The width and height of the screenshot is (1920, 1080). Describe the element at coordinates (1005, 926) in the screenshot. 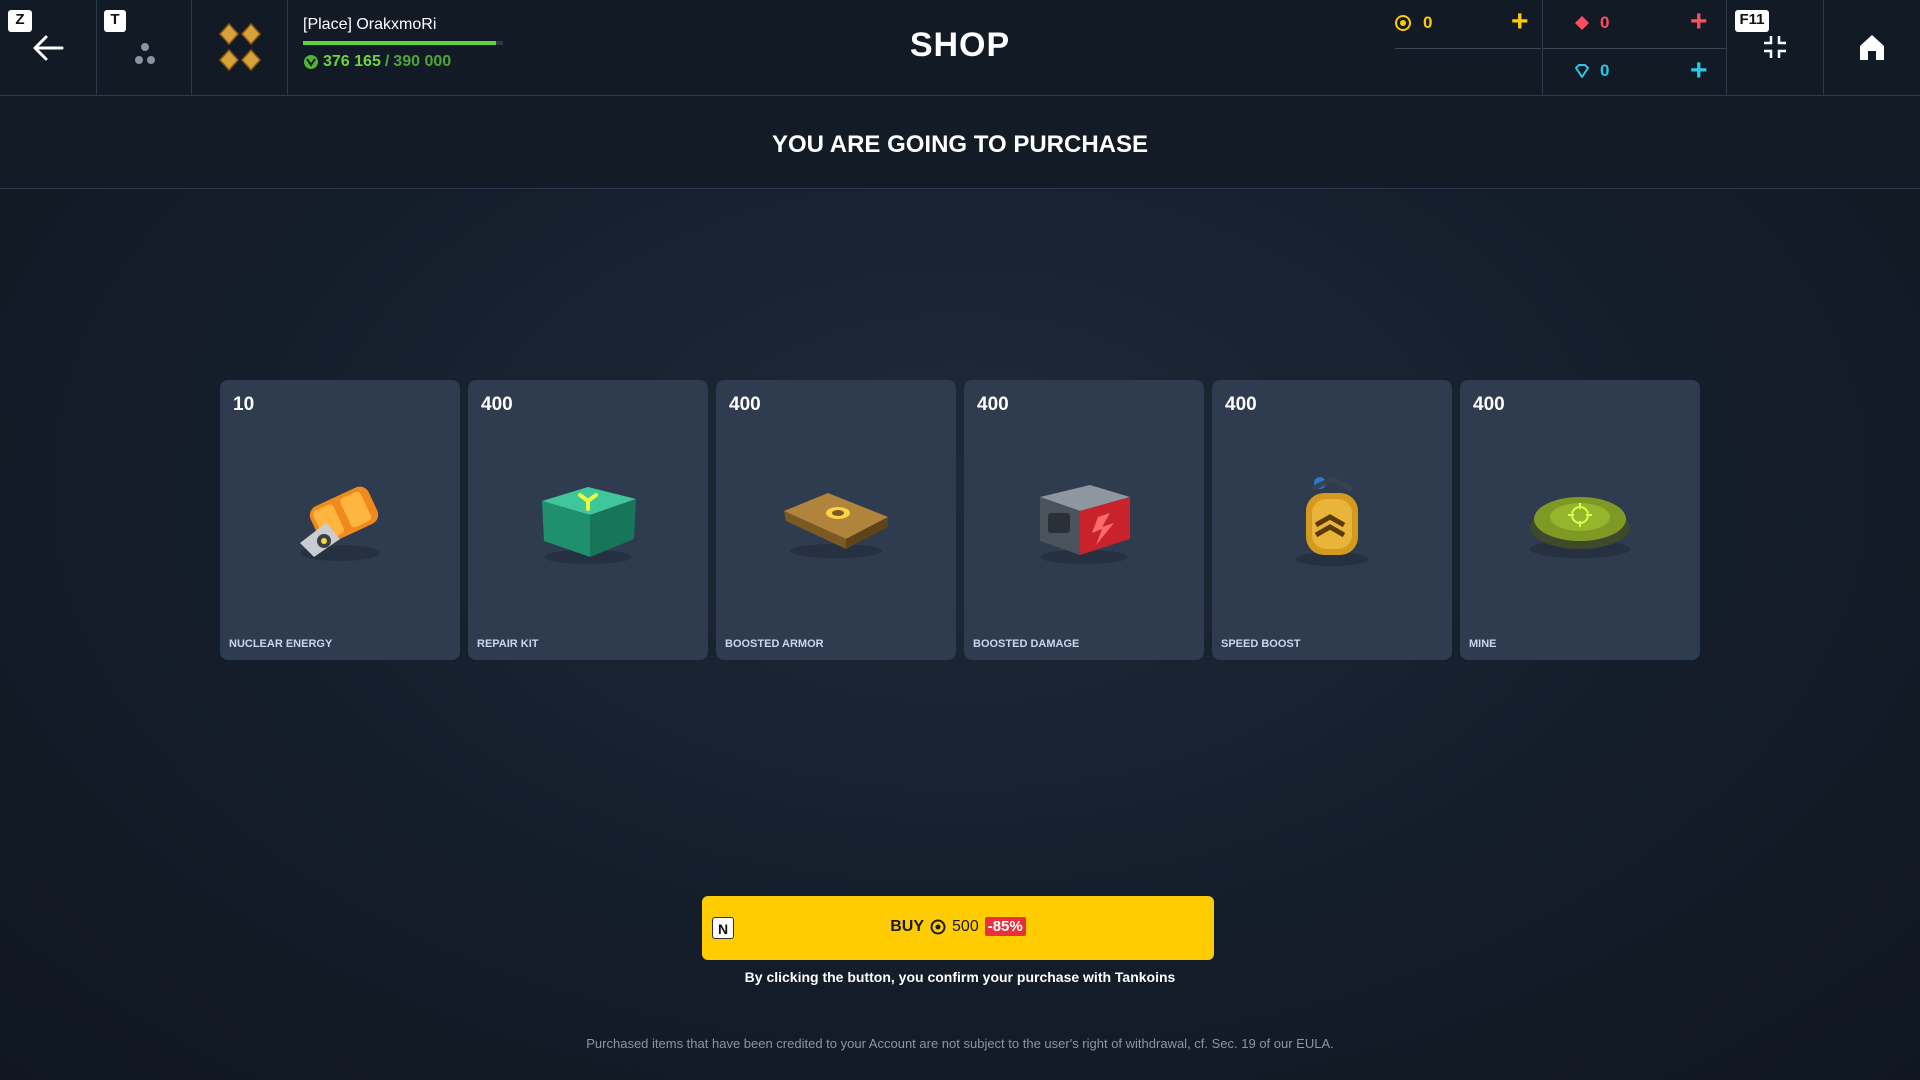

I see `discount-badge: -85%` at that location.